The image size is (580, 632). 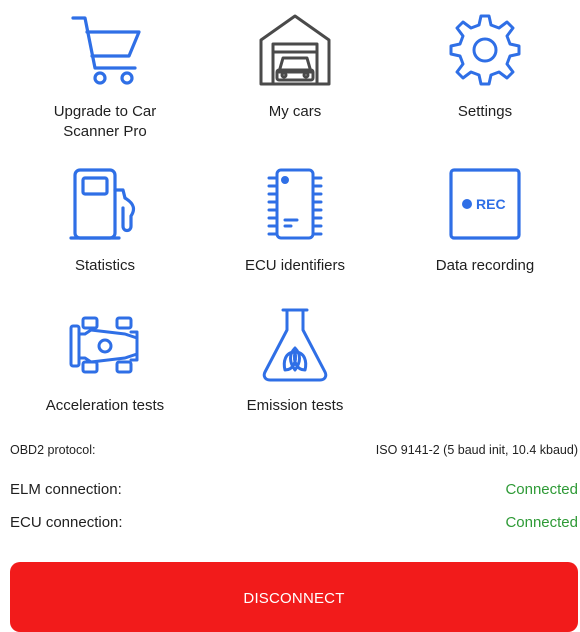 What do you see at coordinates (105, 50) in the screenshot?
I see `shopping-cart-icon` at bounding box center [105, 50].